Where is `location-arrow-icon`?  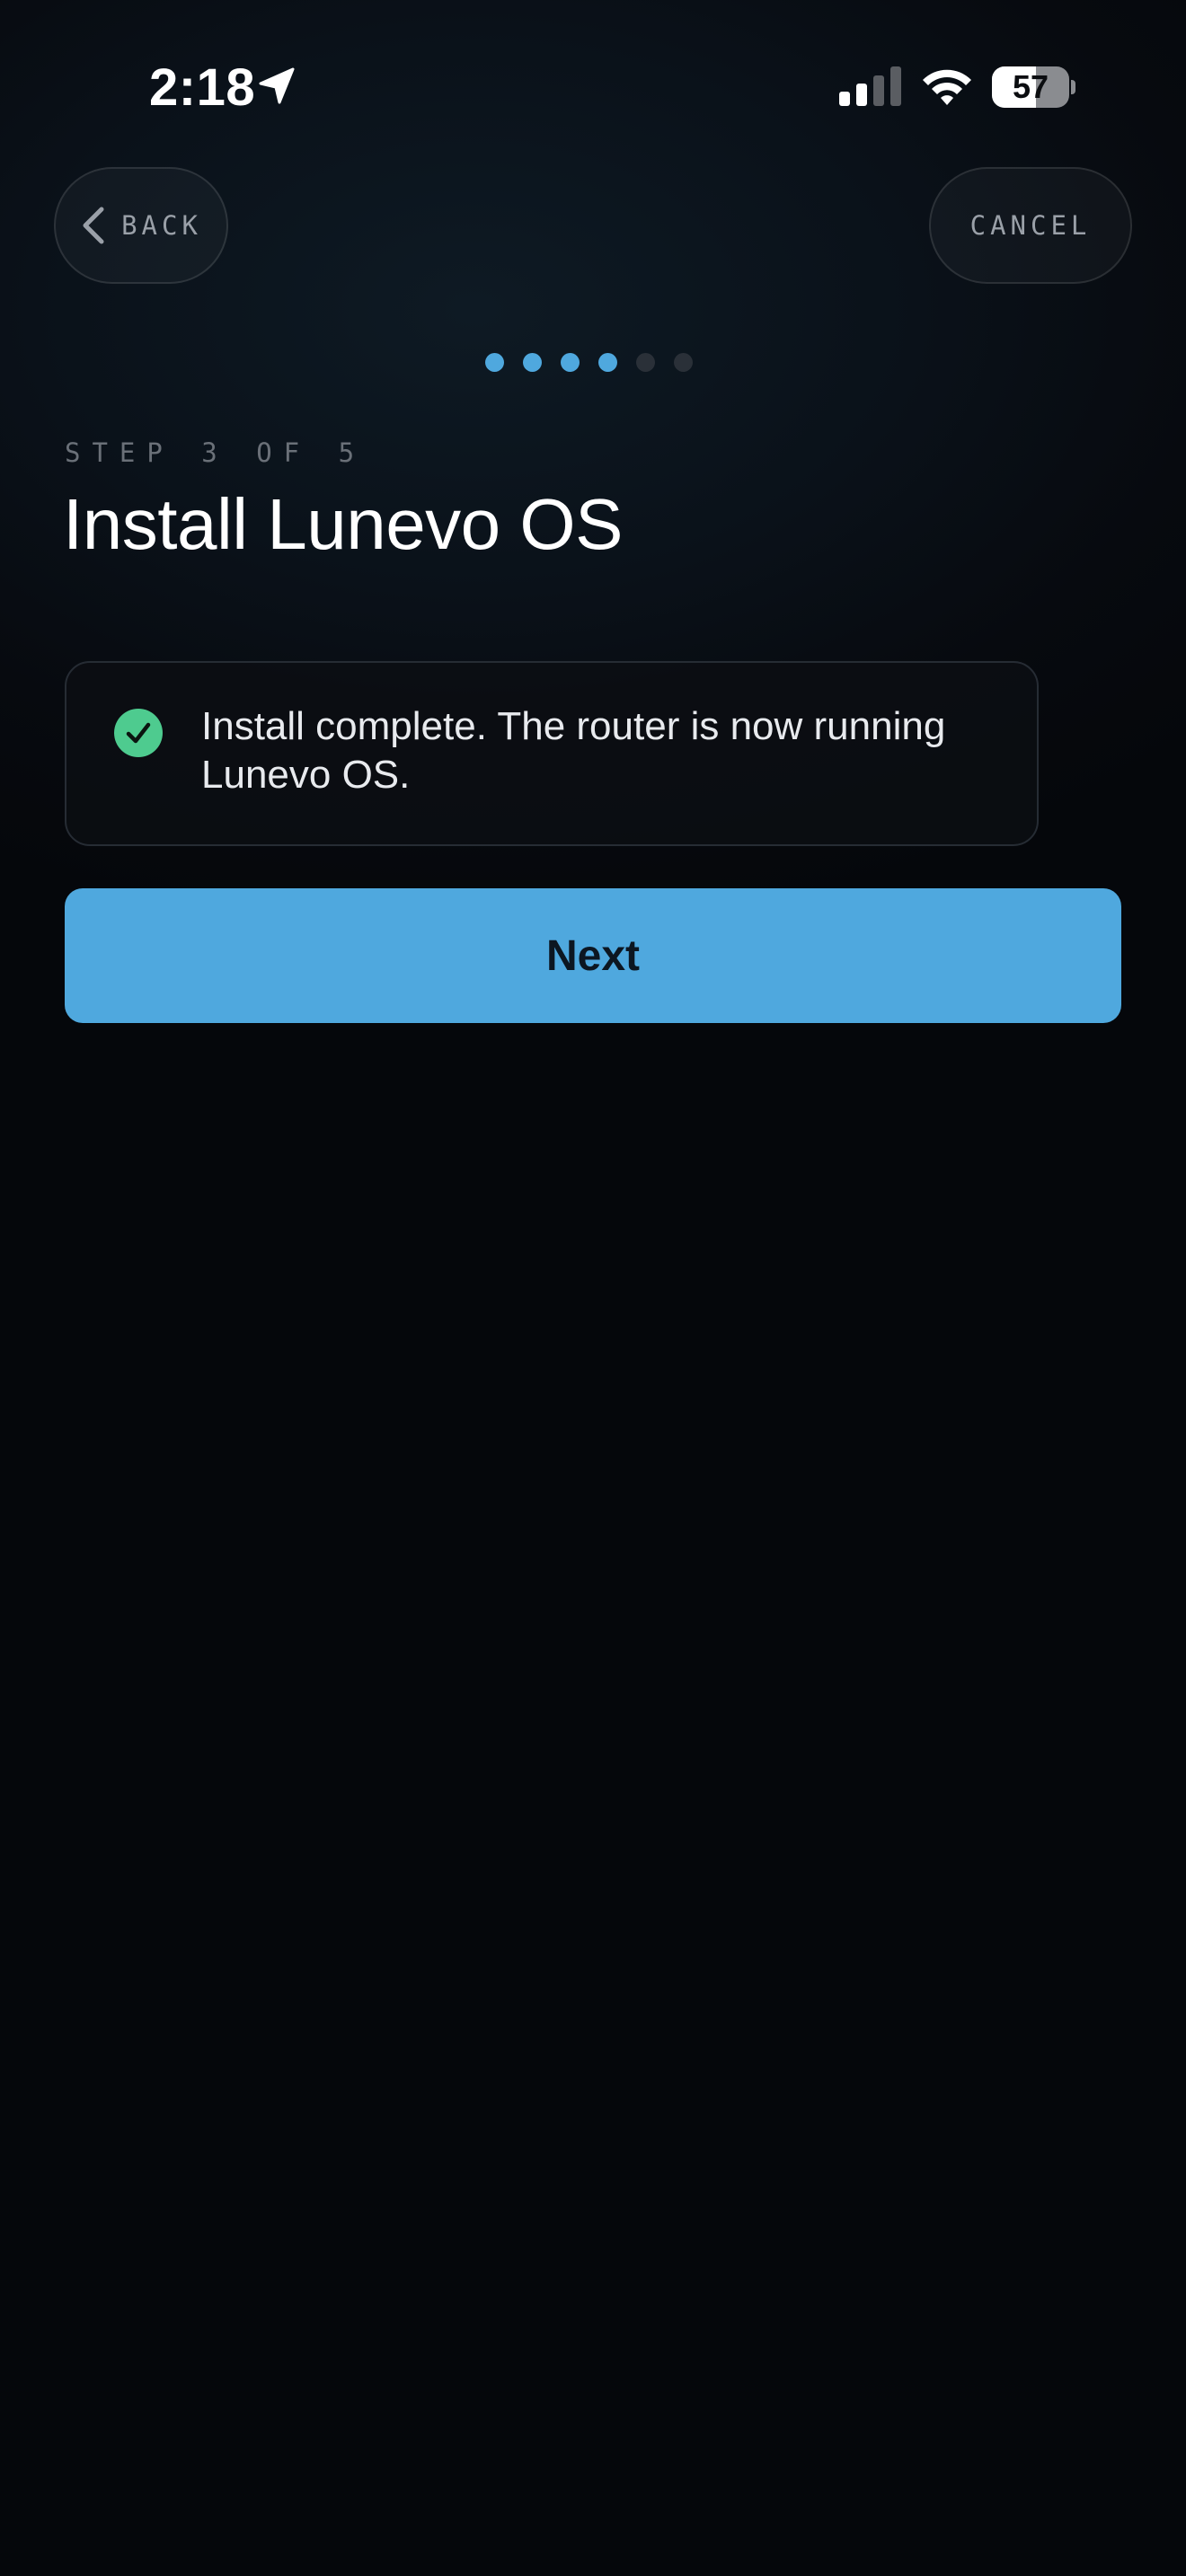
location-arrow-icon is located at coordinates (277, 85).